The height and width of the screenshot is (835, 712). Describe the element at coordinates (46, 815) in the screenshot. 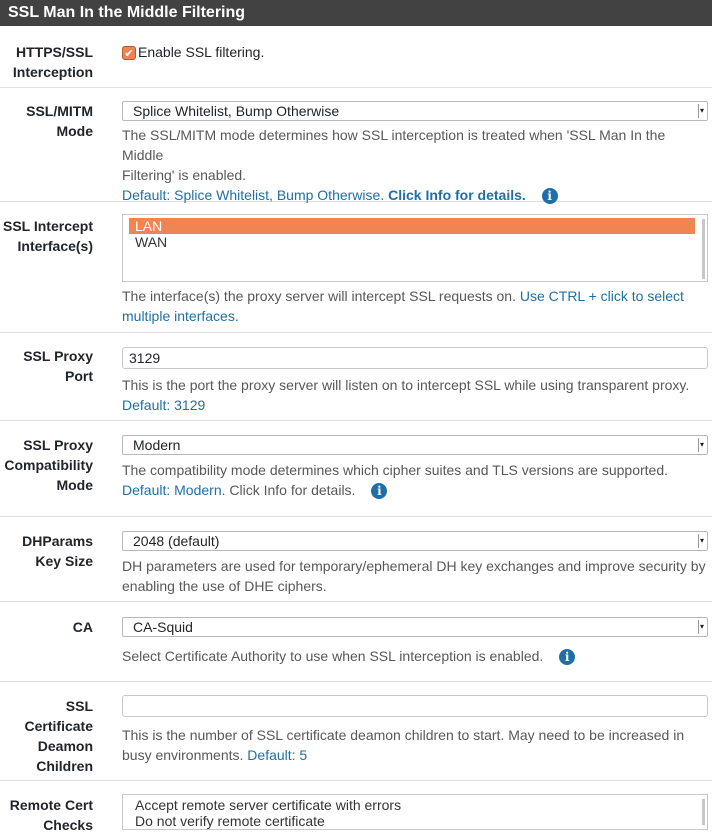

I see `remote-cert-label: Remote Cert Checks` at that location.